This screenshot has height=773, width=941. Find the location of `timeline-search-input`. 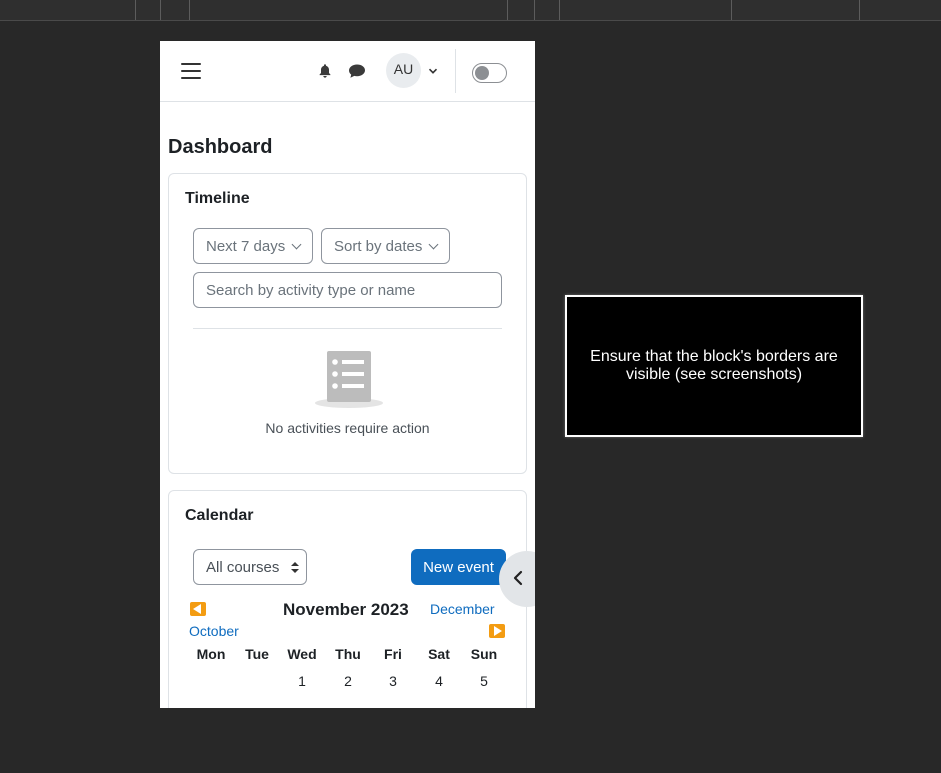

timeline-search-input is located at coordinates (347, 290).